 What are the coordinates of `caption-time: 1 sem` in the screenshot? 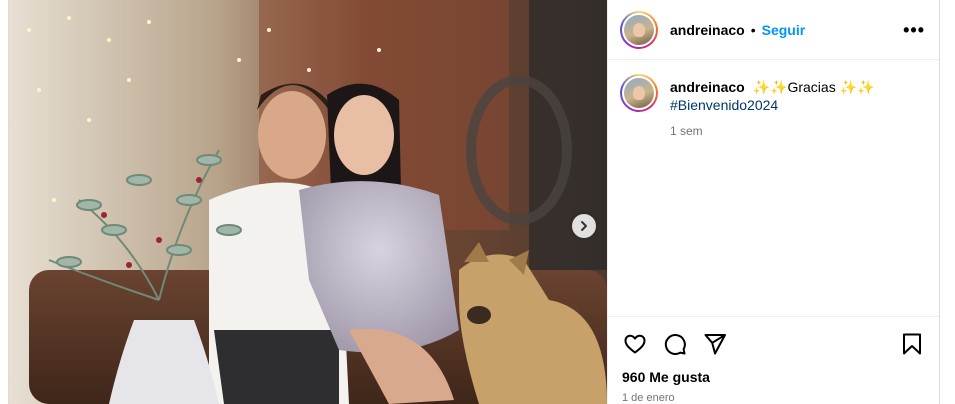 It's located at (772, 131).